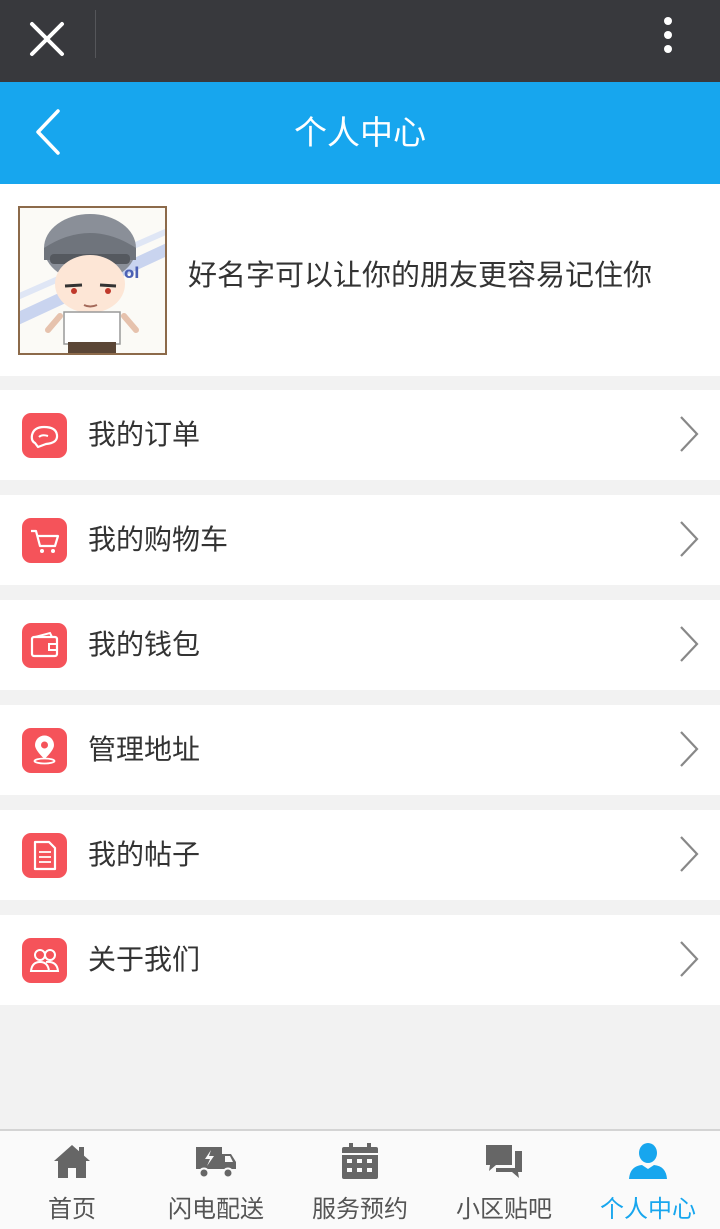 The width and height of the screenshot is (720, 1229). I want to click on system-top-bar, so click(360, 41).